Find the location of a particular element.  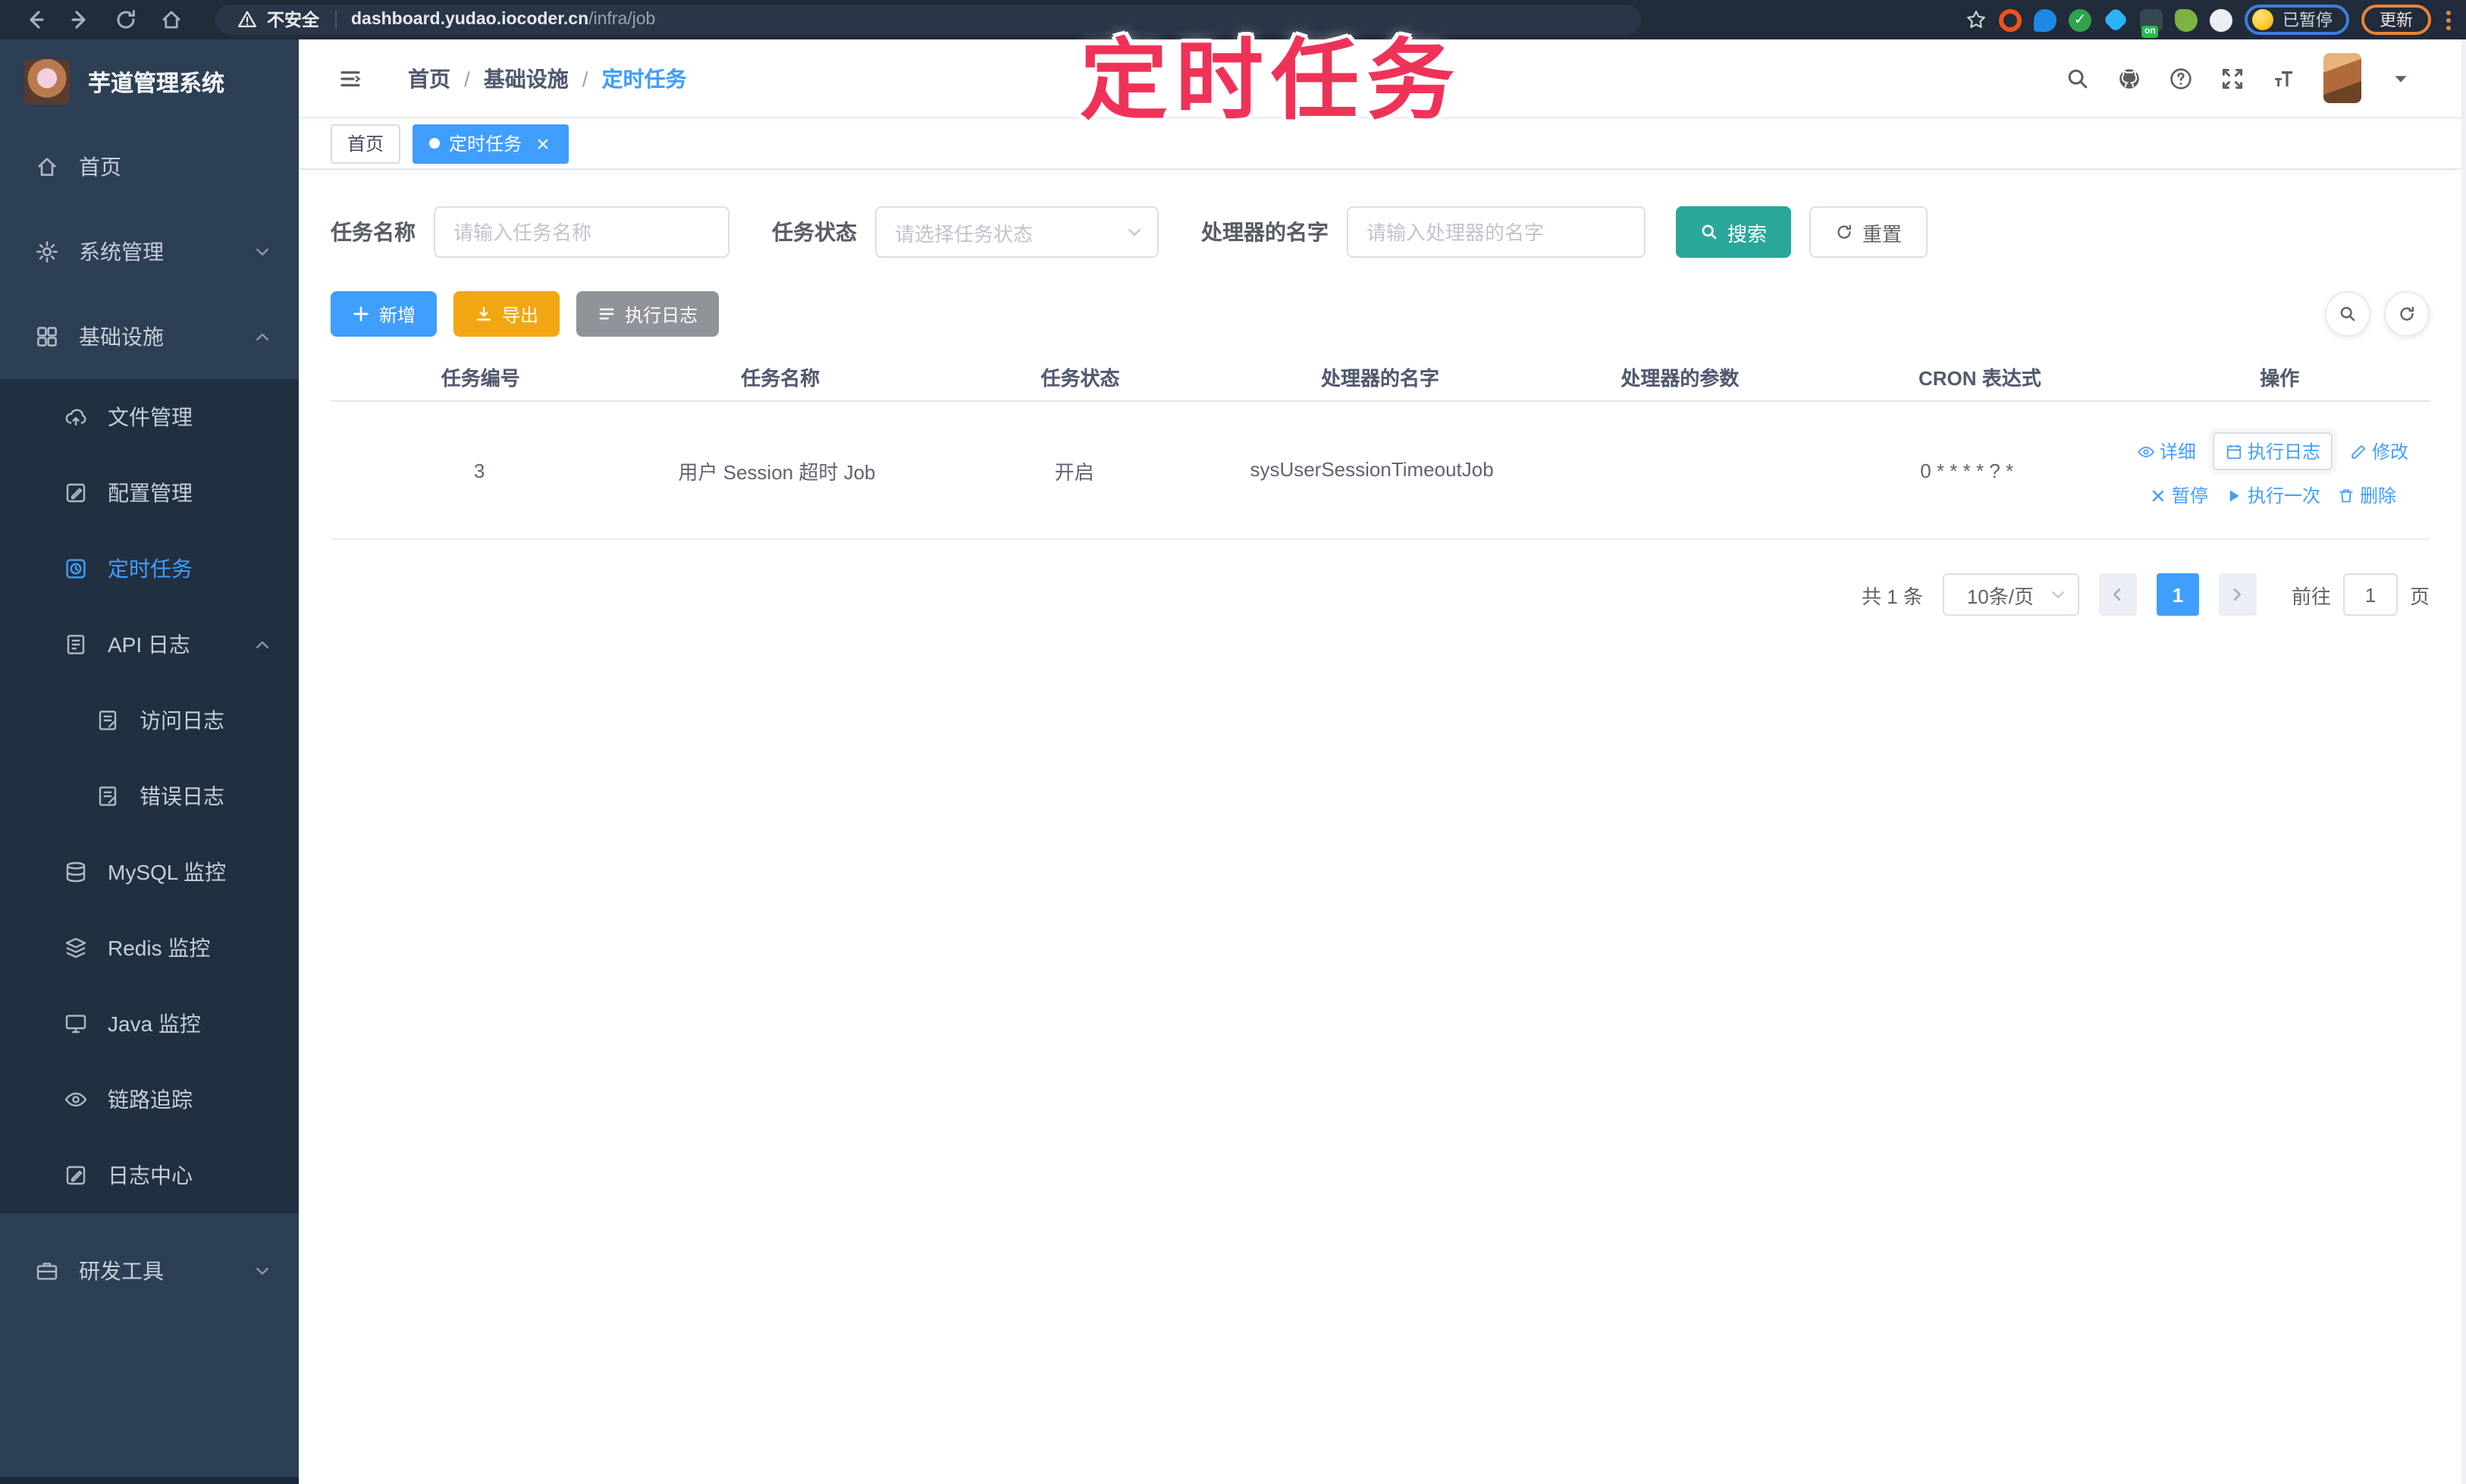

tag-home: 首页 is located at coordinates (366, 144).